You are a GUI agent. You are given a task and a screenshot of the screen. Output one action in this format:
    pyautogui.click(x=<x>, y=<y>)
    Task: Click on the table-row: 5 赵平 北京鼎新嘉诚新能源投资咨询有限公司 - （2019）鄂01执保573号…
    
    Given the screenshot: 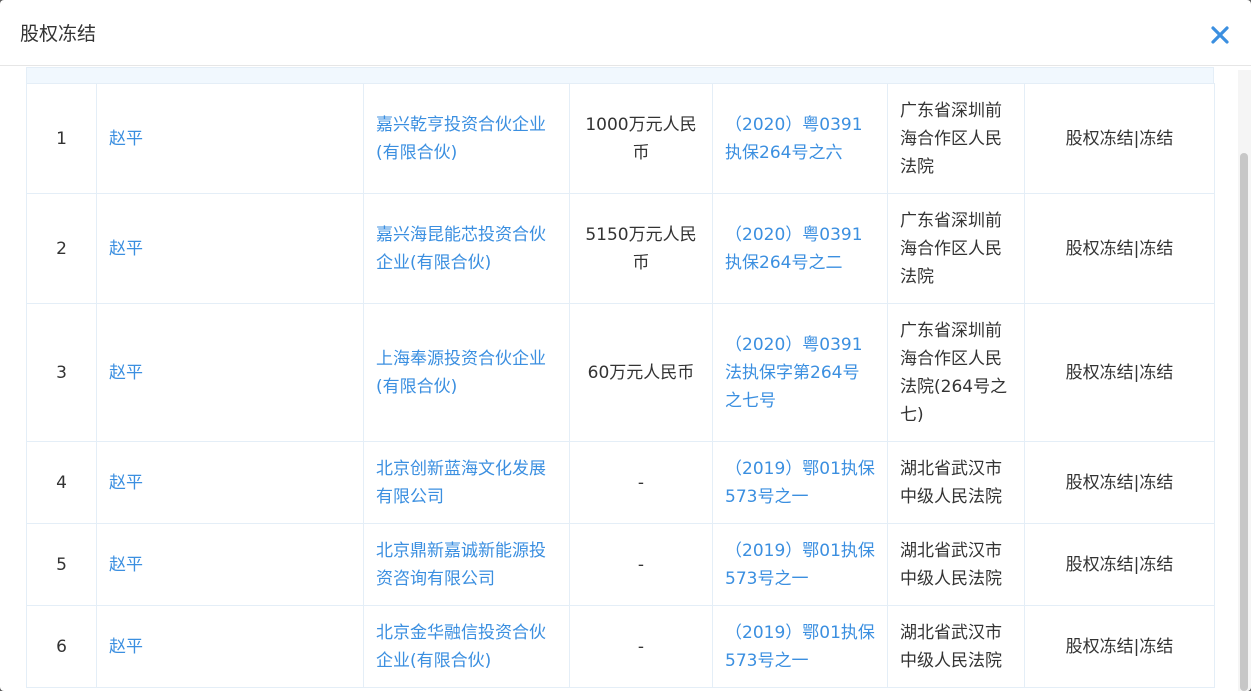 What is the action you would take?
    pyautogui.click(x=620, y=564)
    